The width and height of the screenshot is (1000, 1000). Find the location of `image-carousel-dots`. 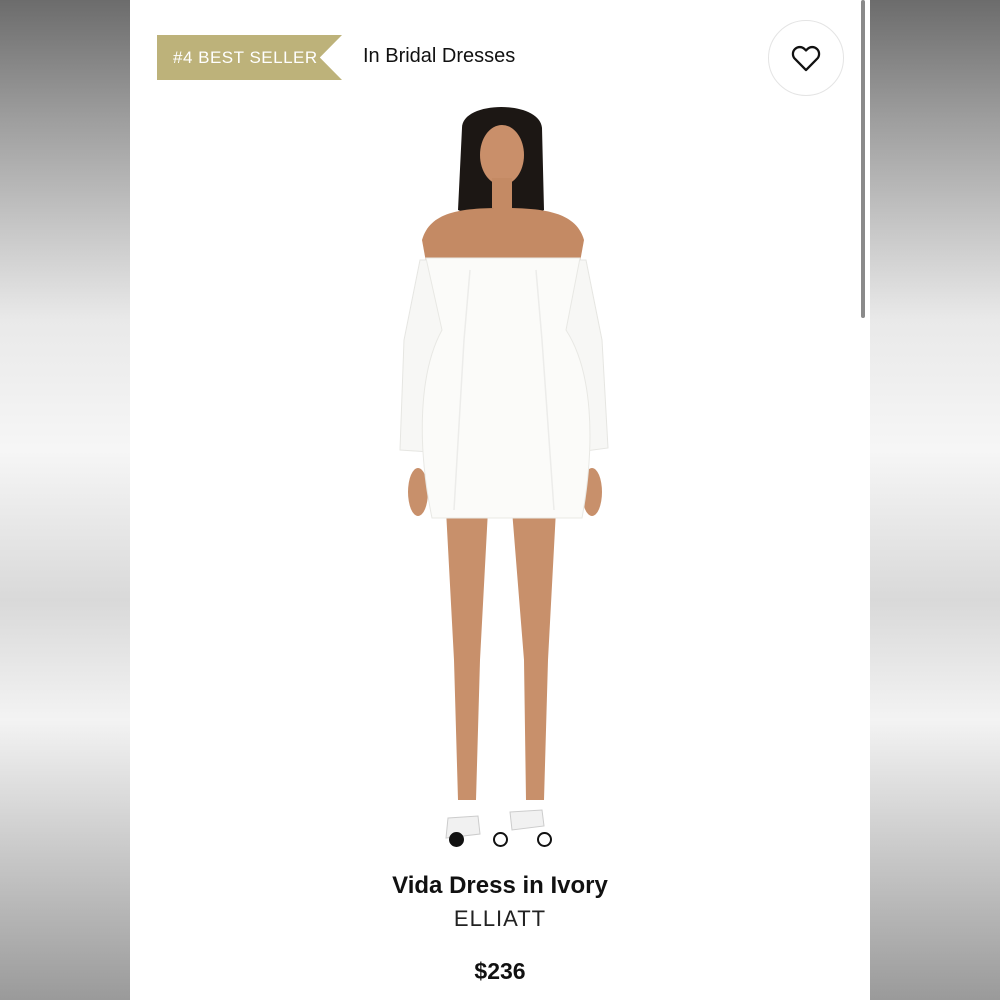

image-carousel-dots is located at coordinates (500, 839).